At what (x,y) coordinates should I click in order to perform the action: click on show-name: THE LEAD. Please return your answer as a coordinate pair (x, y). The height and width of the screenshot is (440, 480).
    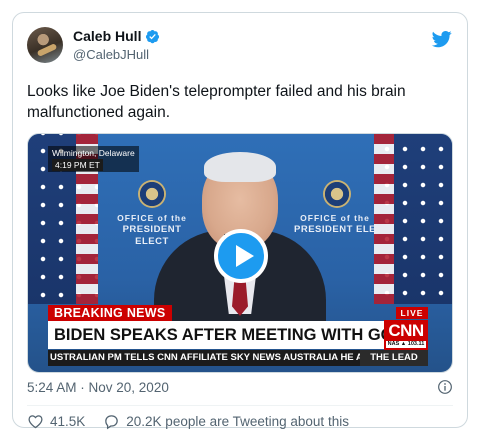
    Looking at the image, I should click on (394, 358).